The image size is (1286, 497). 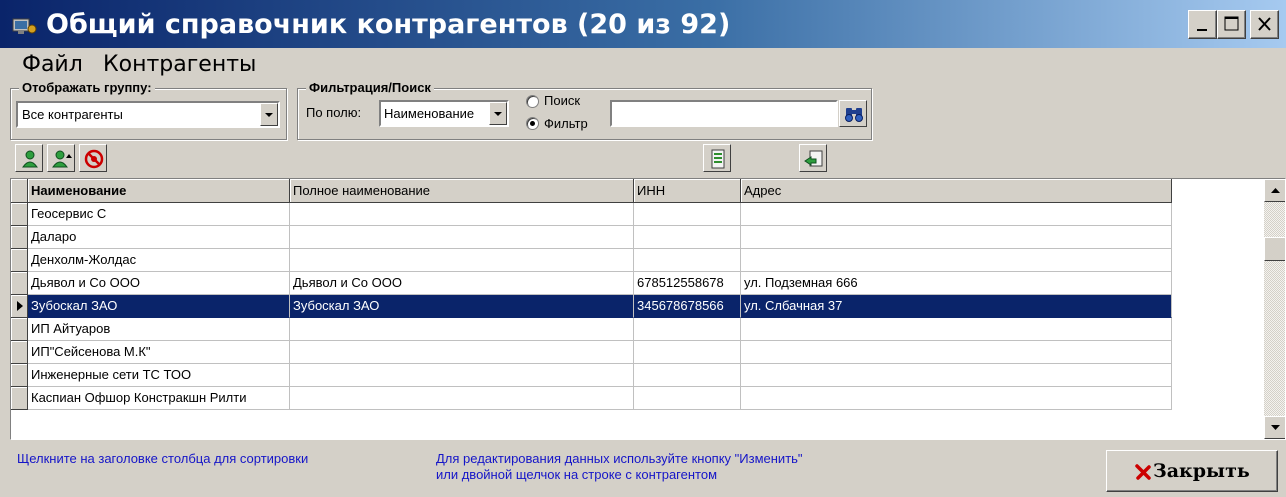 I want to click on title-bar: Общий справочник контрагентов (20 из 92), so click(x=643, y=24).